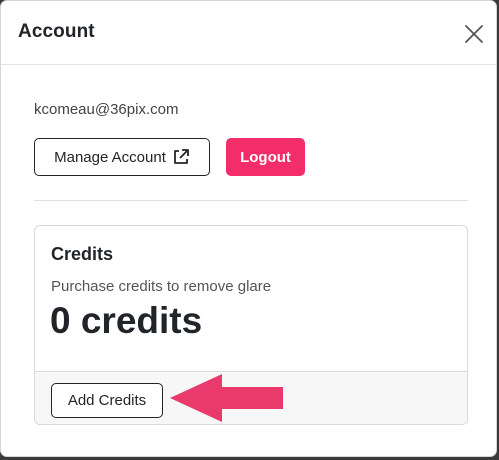 Image resolution: width=499 pixels, height=460 pixels. I want to click on close-icon, so click(474, 34).